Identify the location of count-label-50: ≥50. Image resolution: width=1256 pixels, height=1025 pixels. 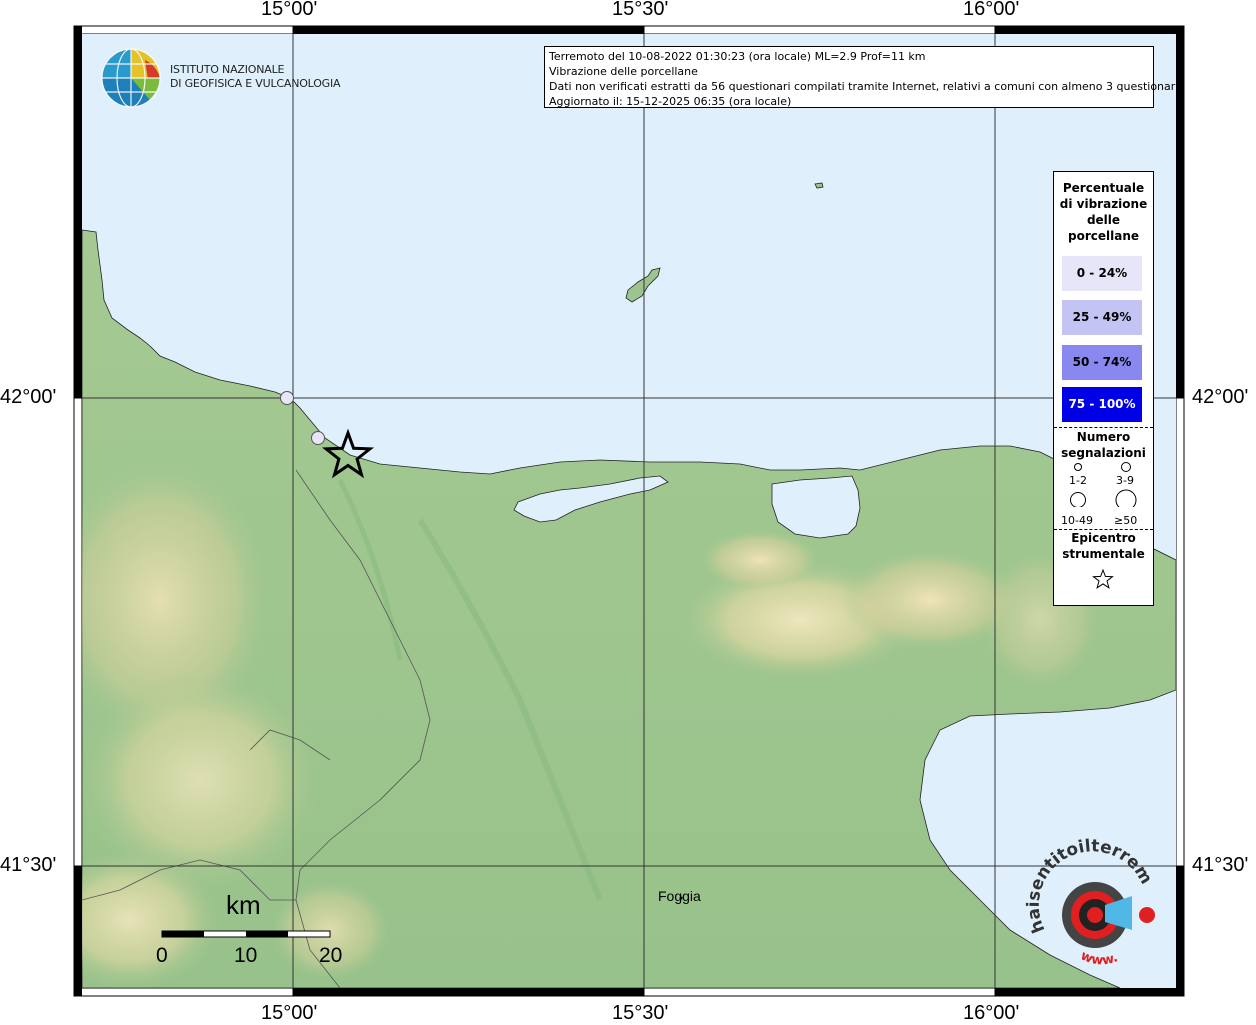
(1126, 520).